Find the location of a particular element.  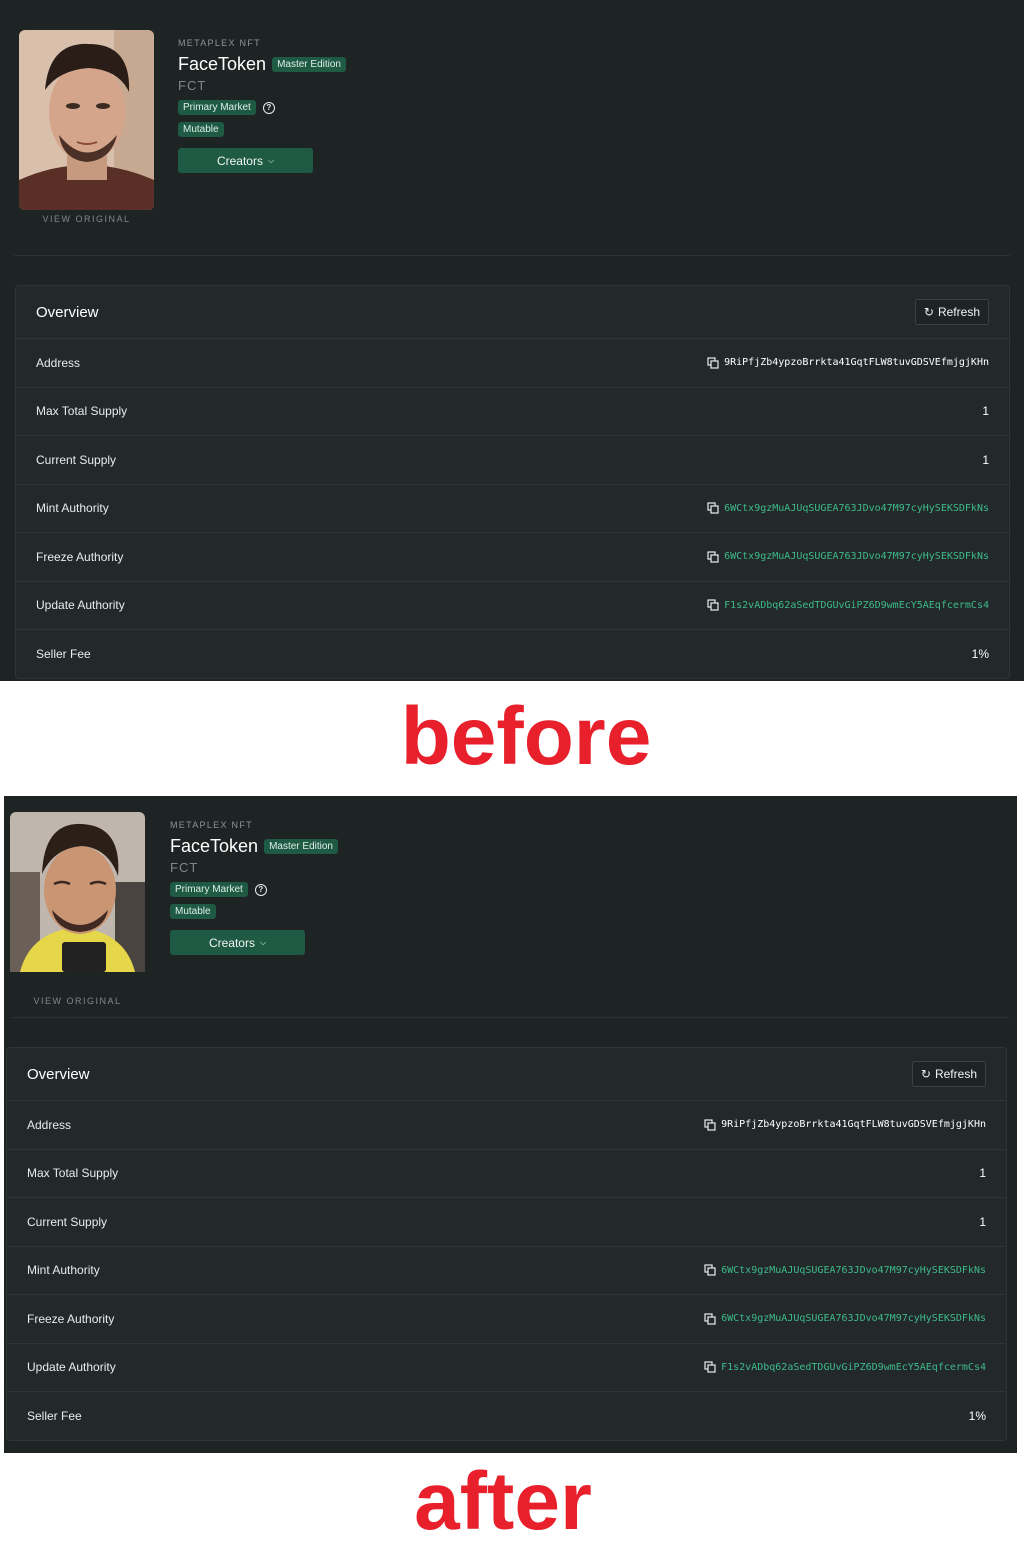

caption-after: after is located at coordinates (503, 1501).